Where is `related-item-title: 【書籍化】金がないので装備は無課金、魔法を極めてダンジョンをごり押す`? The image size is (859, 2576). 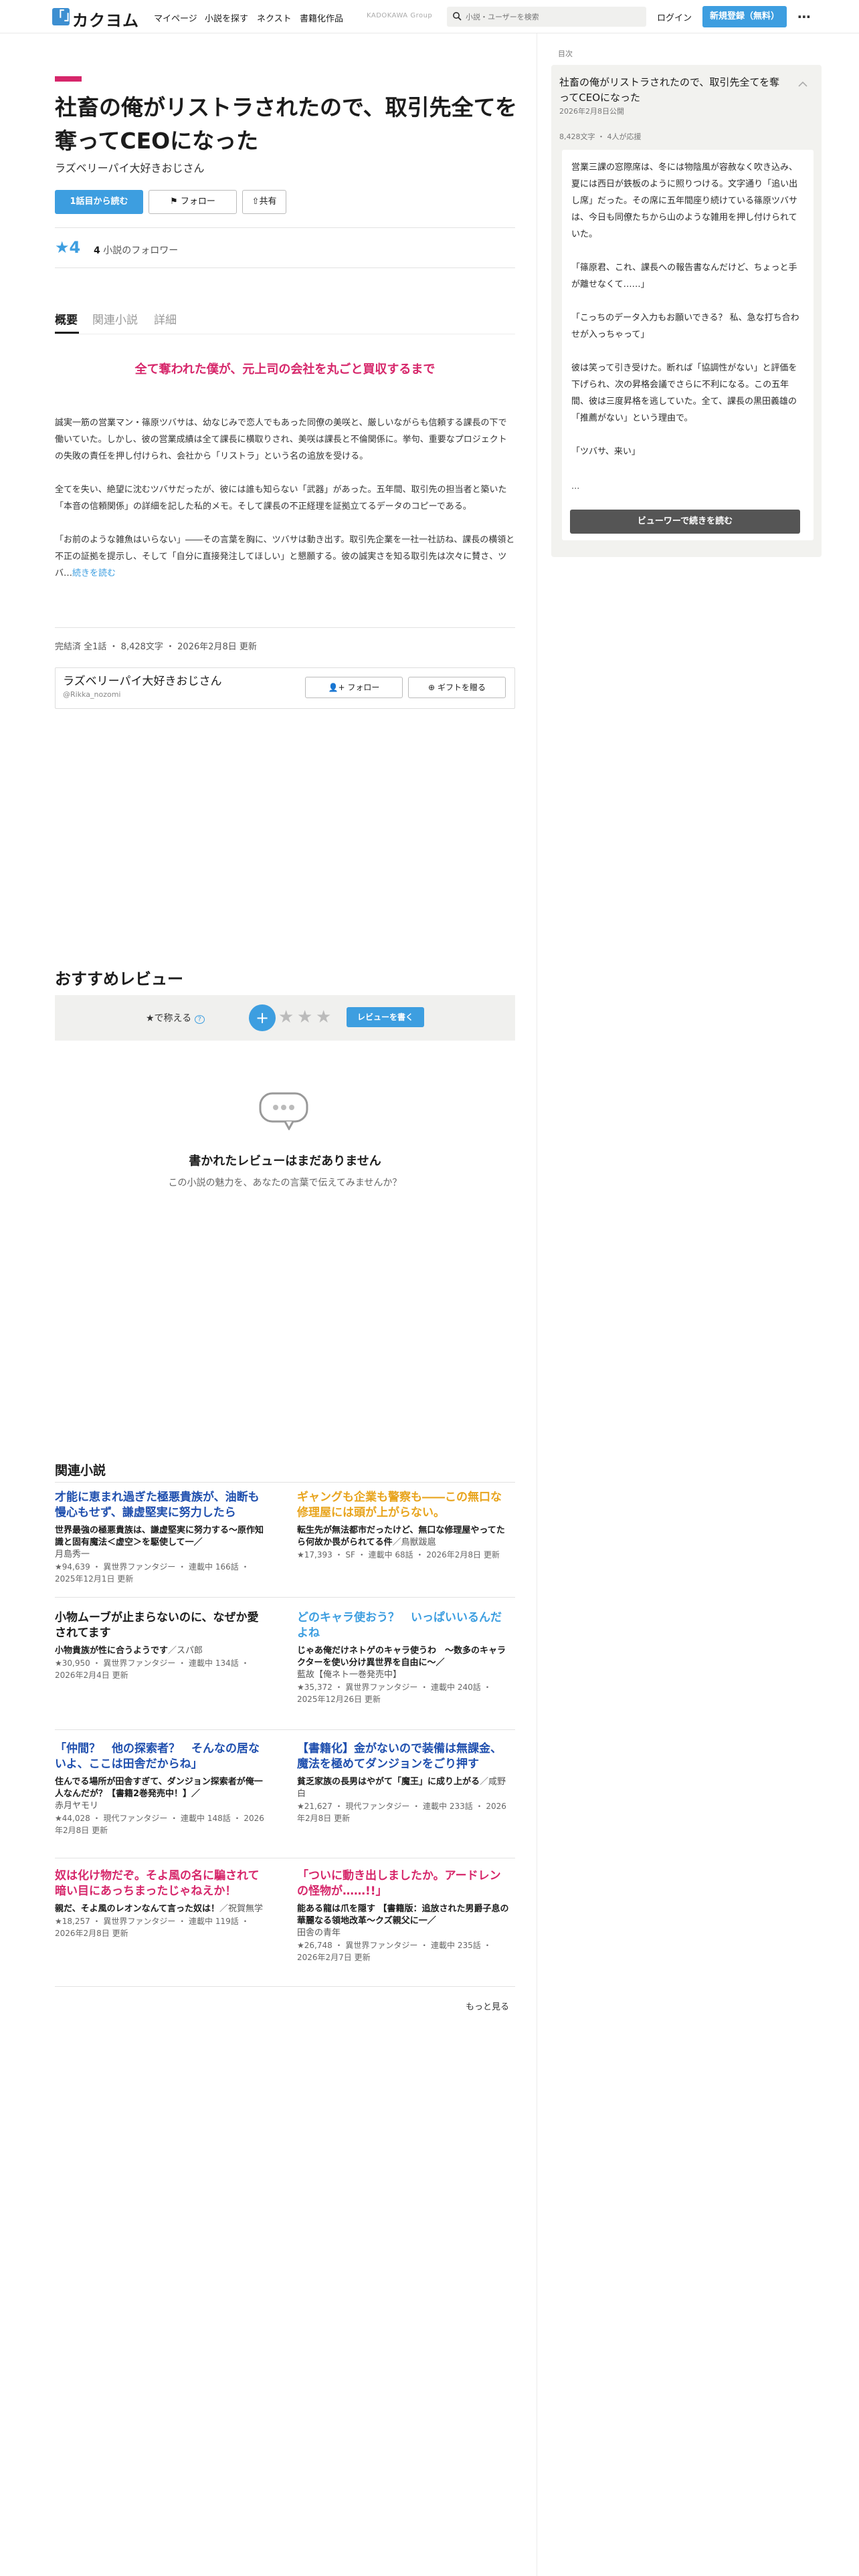 related-item-title: 【書籍化】金がないので装備は無課金、魔法を極めてダンジョンをごり押す is located at coordinates (404, 1757).